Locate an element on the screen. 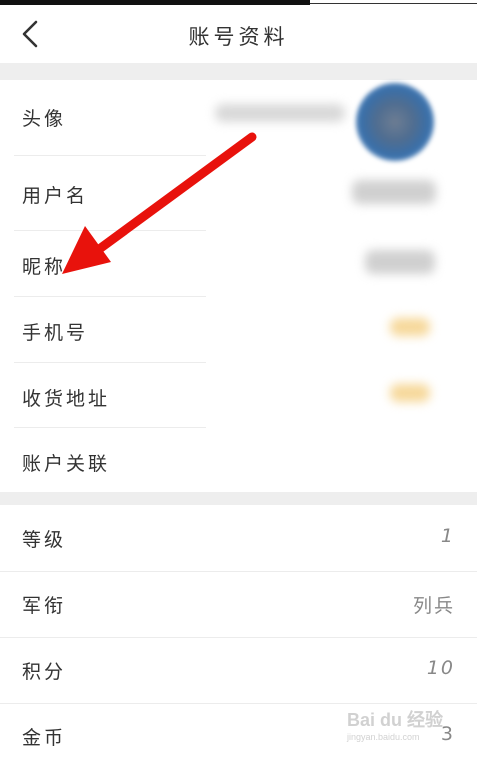 The height and width of the screenshot is (759, 477). row-label: 收货地址 is located at coordinates (66, 399).